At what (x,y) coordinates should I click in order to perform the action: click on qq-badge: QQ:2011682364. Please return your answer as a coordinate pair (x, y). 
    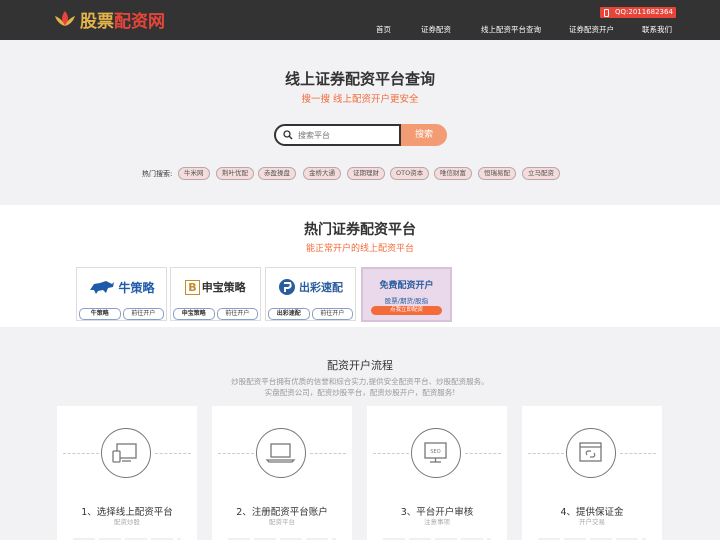
    Looking at the image, I should click on (638, 12).